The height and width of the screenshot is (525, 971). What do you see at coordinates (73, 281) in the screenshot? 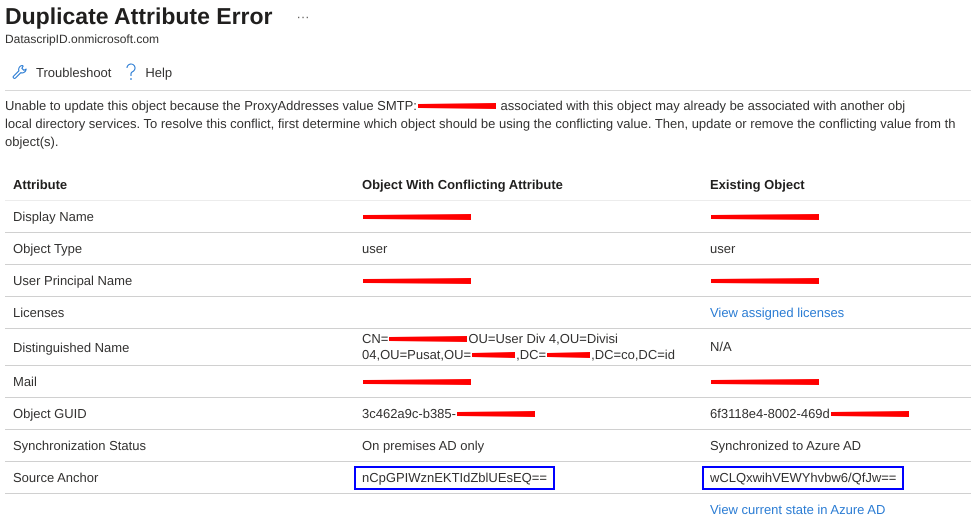
I see `table-cell-text: User Principal Name` at bounding box center [73, 281].